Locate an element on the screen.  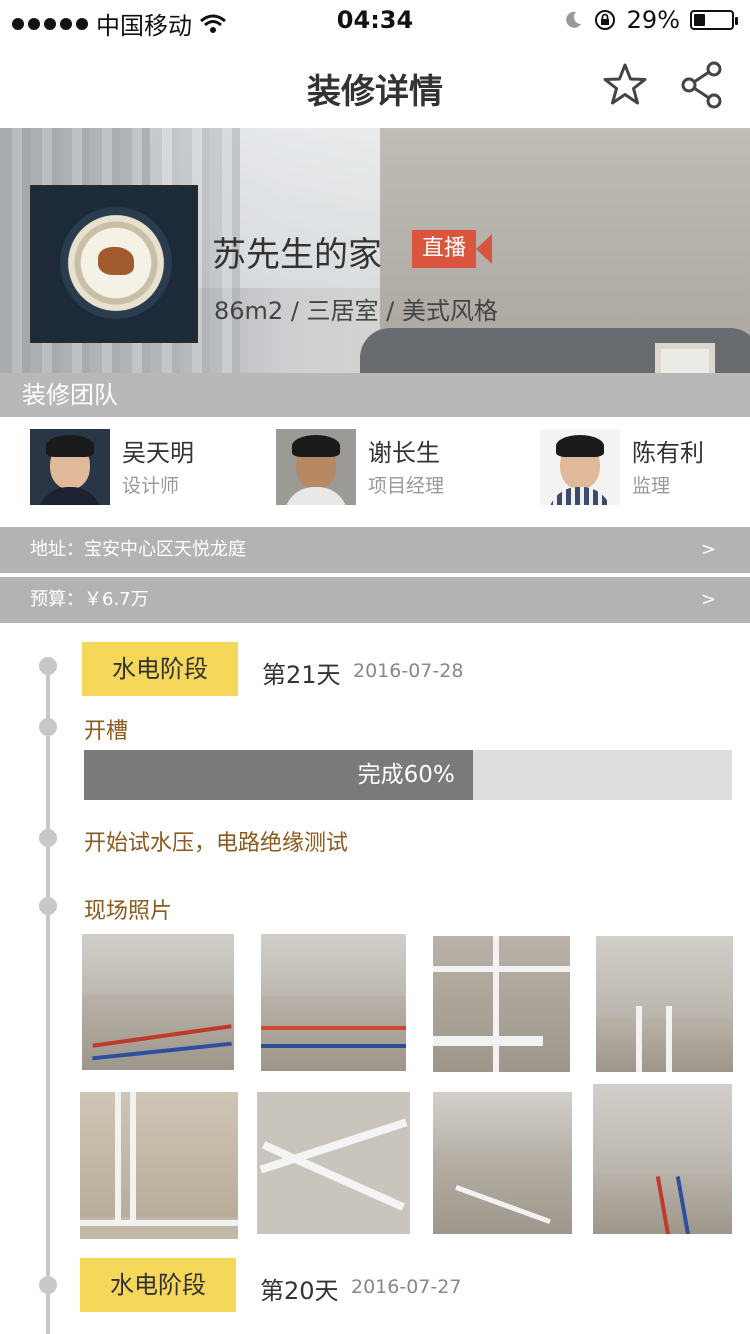
task-progress-bar: 完成60% is located at coordinates (408, 775).